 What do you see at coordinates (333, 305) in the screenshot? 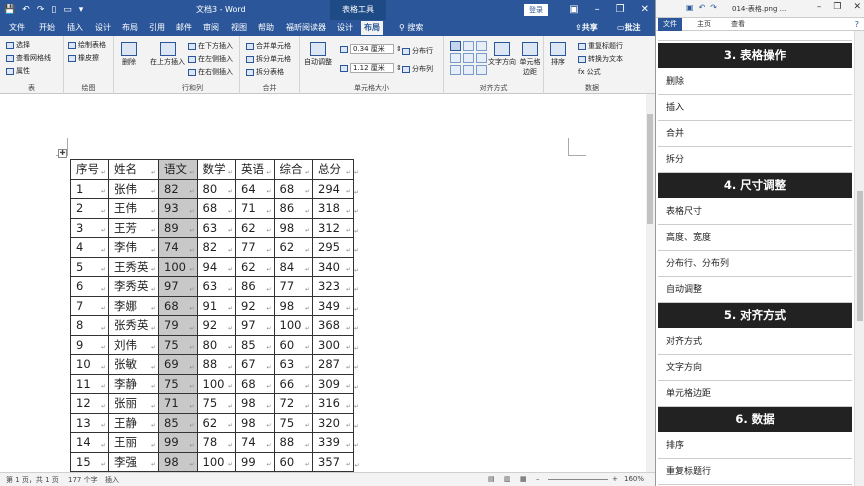
I see `table-cell: 349` at bounding box center [333, 305].